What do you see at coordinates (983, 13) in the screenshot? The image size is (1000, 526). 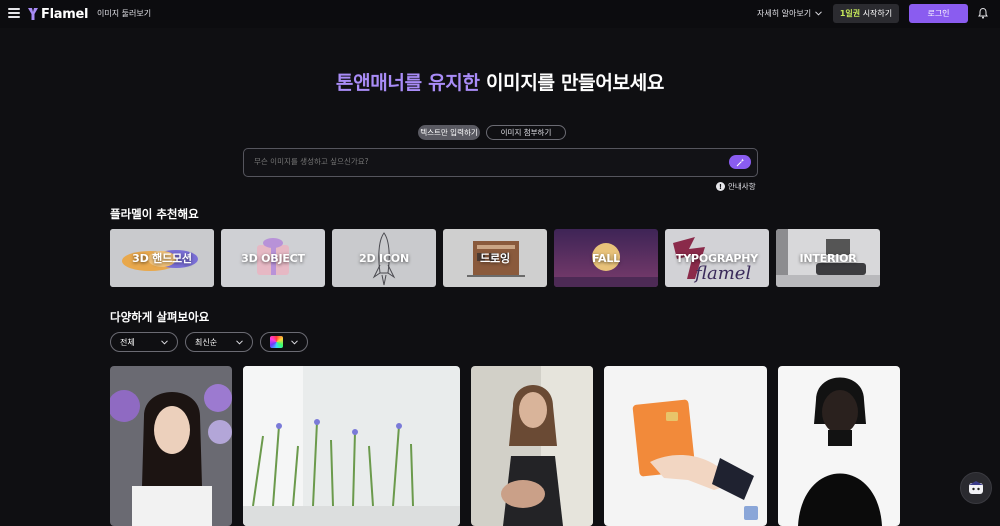 I see `notification-bell-icon` at bounding box center [983, 13].